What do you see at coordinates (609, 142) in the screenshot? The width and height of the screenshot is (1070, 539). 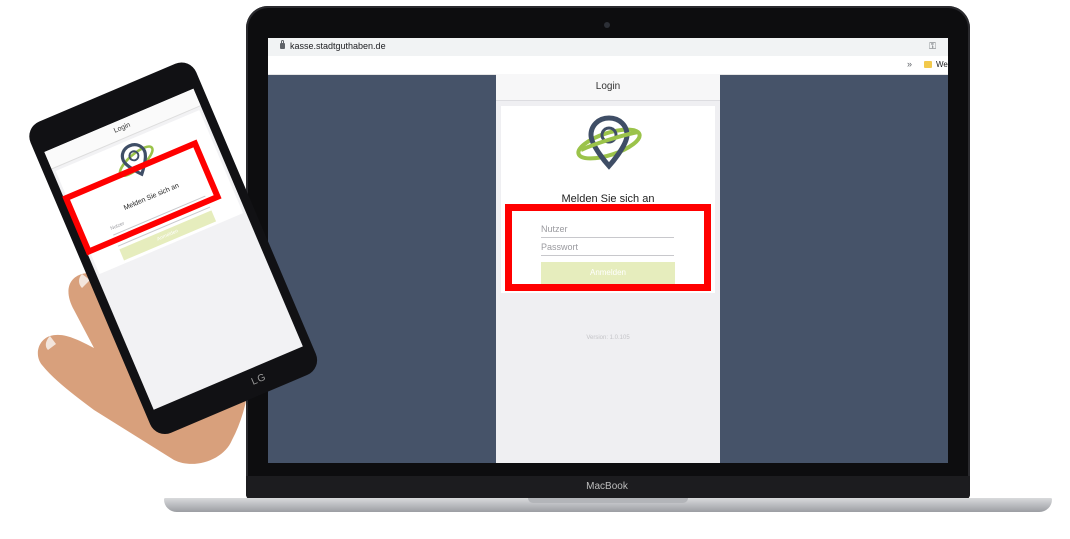 I see `logo-pin-icon` at bounding box center [609, 142].